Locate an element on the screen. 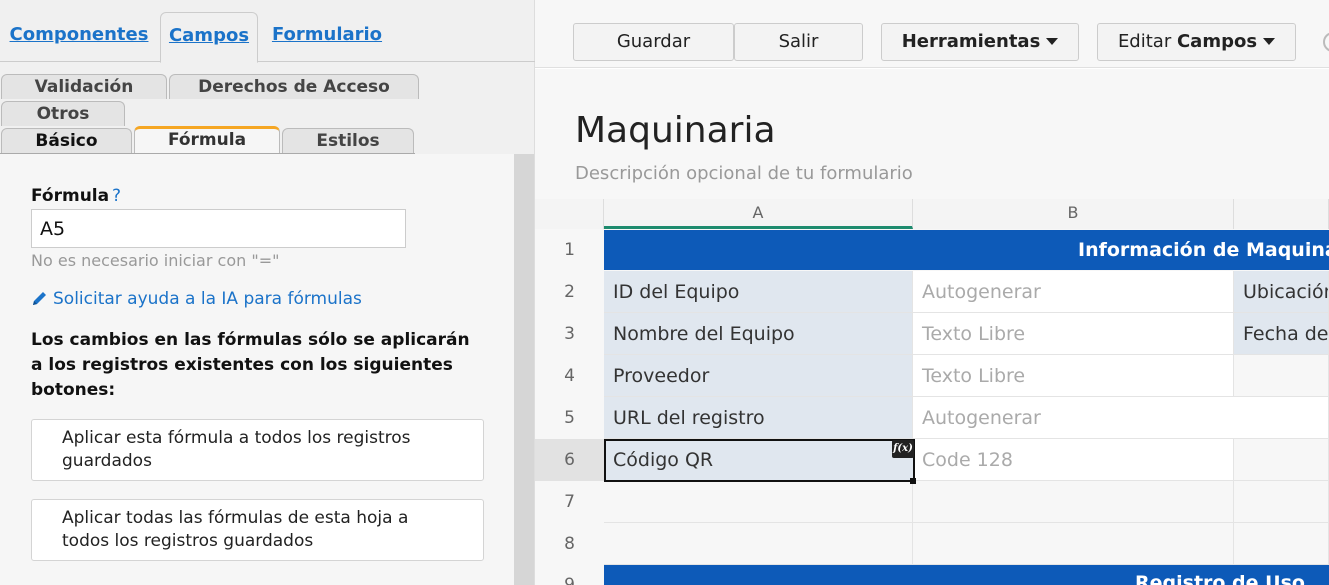 This screenshot has height=585, width=1329. cell-c8 is located at coordinates (1281, 544).